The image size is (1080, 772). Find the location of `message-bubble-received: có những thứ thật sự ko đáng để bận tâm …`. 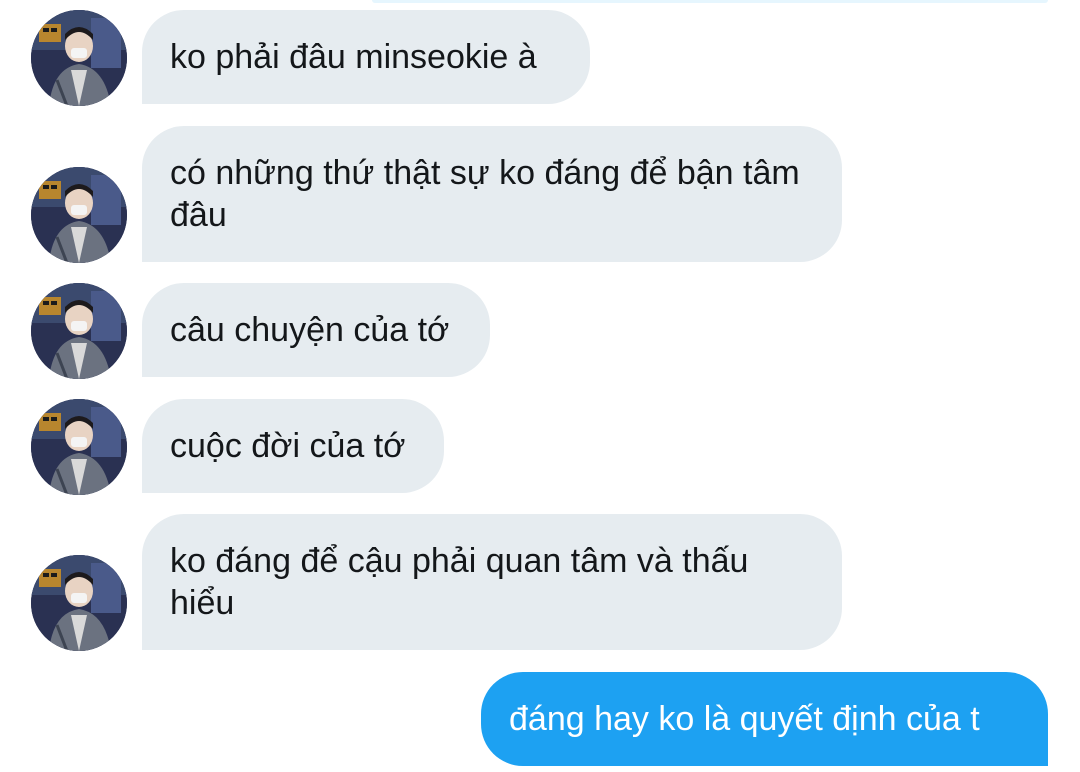

message-bubble-received: có những thứ thật sự ko đáng để bận tâm … is located at coordinates (492, 194).